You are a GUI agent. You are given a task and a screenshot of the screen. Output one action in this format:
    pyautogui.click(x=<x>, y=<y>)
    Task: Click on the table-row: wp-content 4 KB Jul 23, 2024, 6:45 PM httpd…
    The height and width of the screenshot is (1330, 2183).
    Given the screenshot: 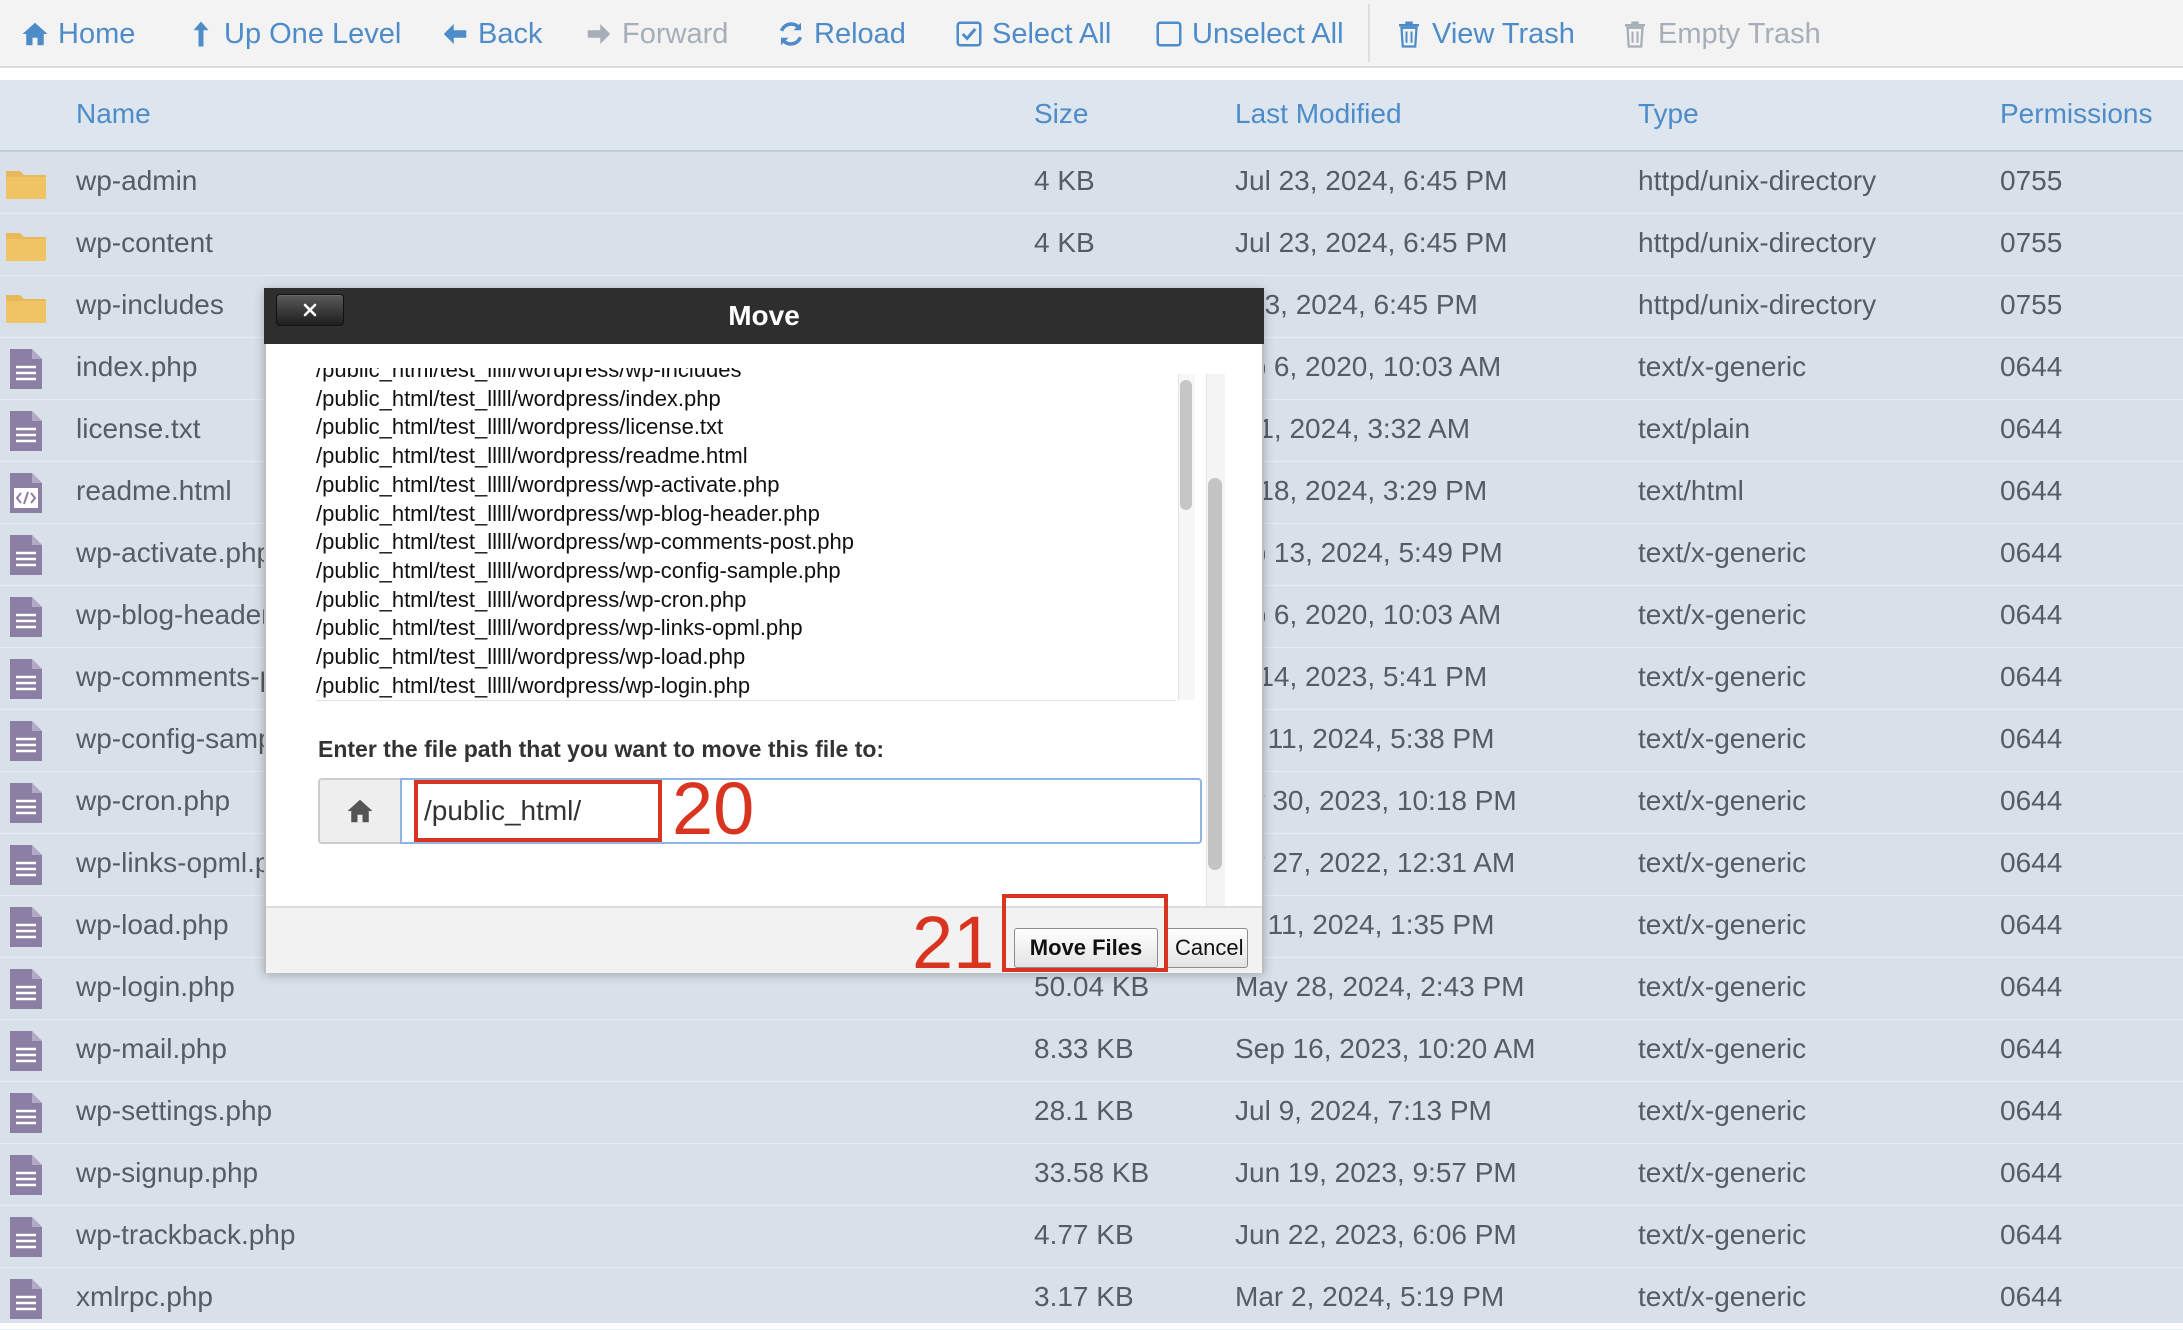 What is the action you would take?
    pyautogui.click(x=1091, y=245)
    